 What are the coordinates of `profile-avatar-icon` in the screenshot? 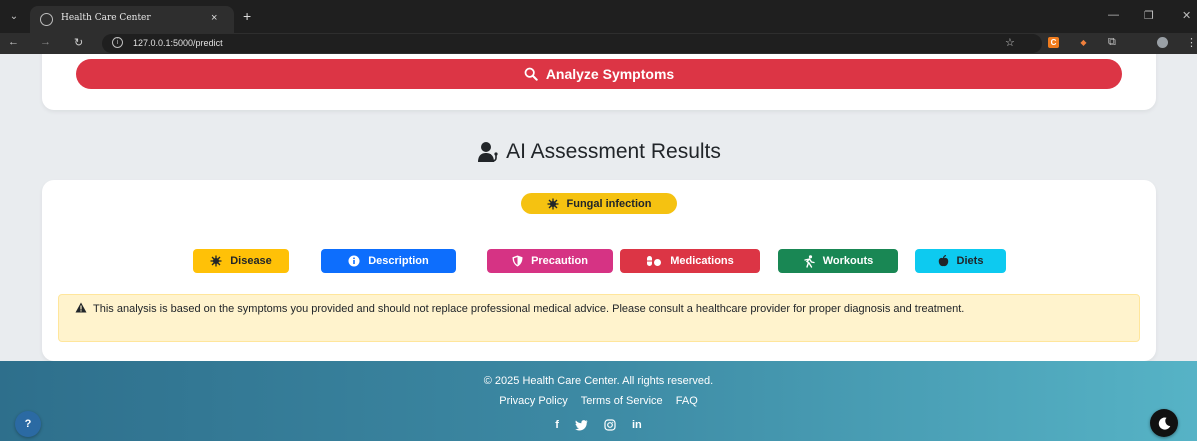 It's located at (1162, 42).